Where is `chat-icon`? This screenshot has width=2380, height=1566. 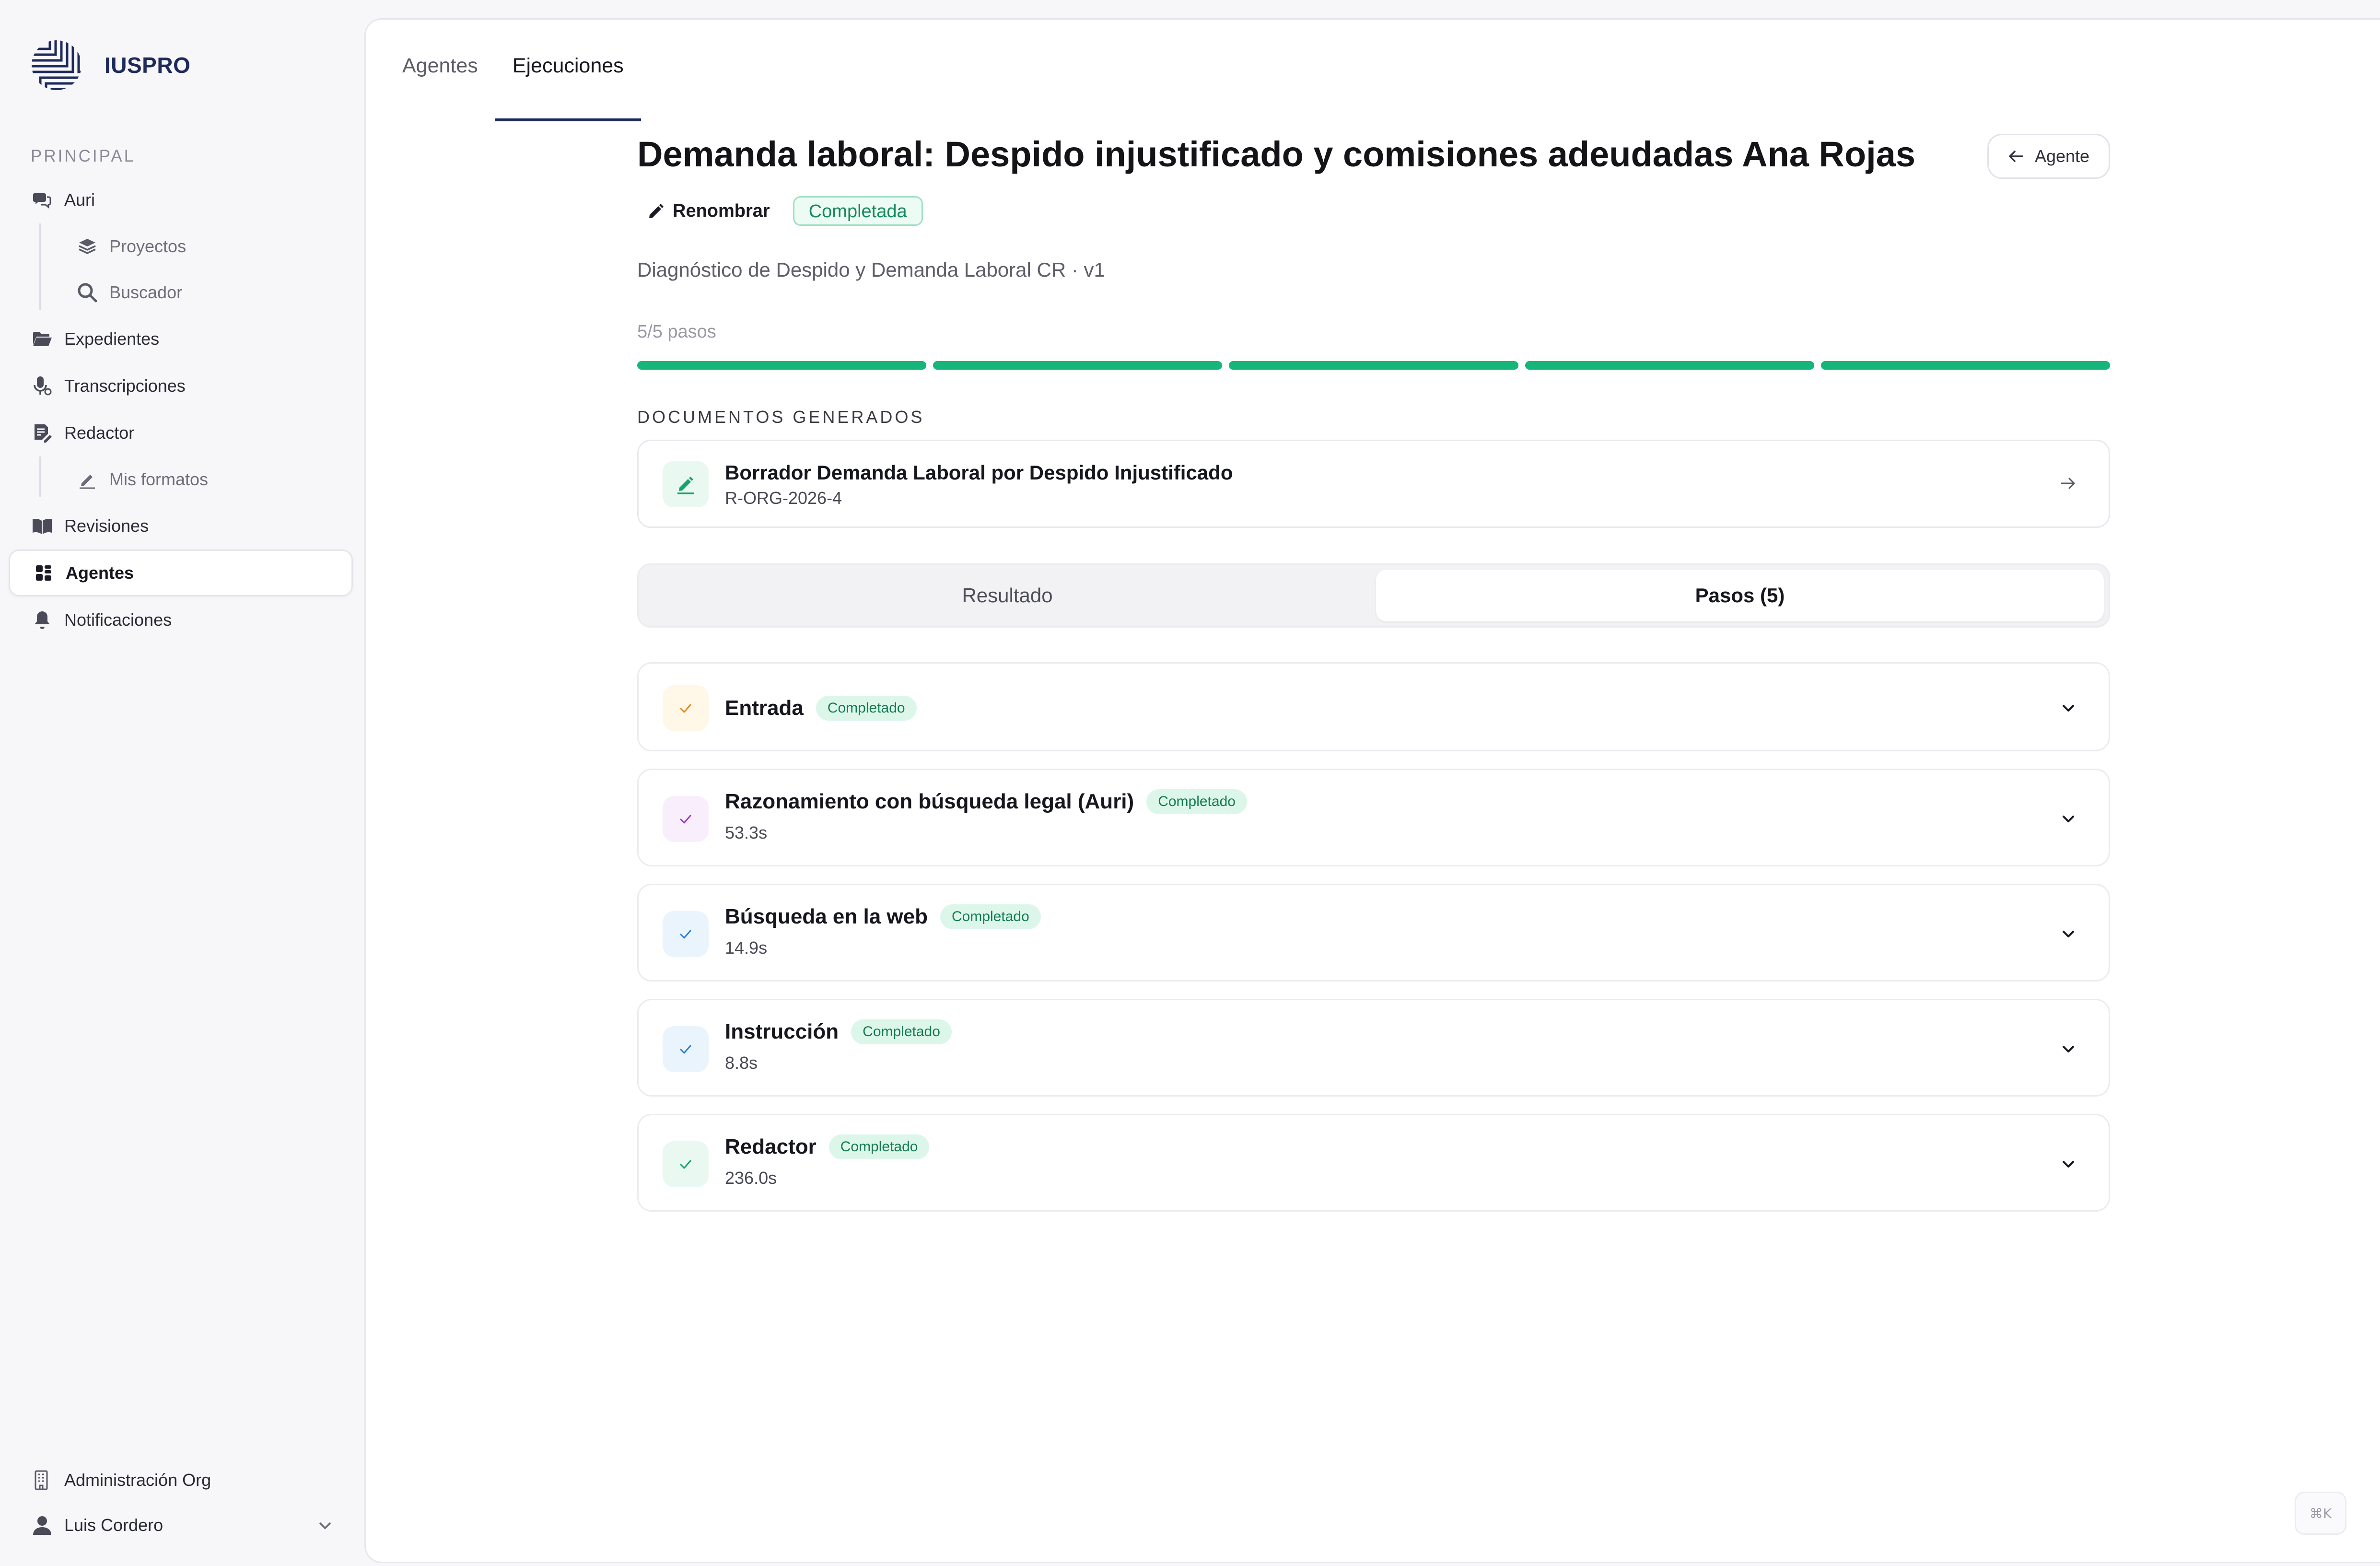
chat-icon is located at coordinates (42, 199).